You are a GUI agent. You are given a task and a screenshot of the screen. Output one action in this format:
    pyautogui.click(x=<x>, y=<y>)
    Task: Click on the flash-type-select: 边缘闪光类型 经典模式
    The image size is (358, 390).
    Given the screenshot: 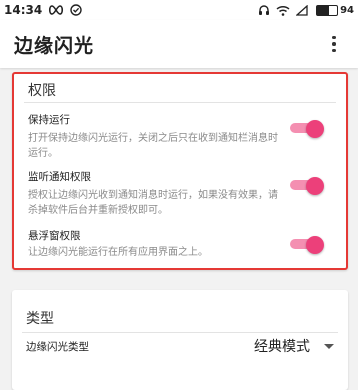 What is the action you would take?
    pyautogui.click(x=180, y=346)
    